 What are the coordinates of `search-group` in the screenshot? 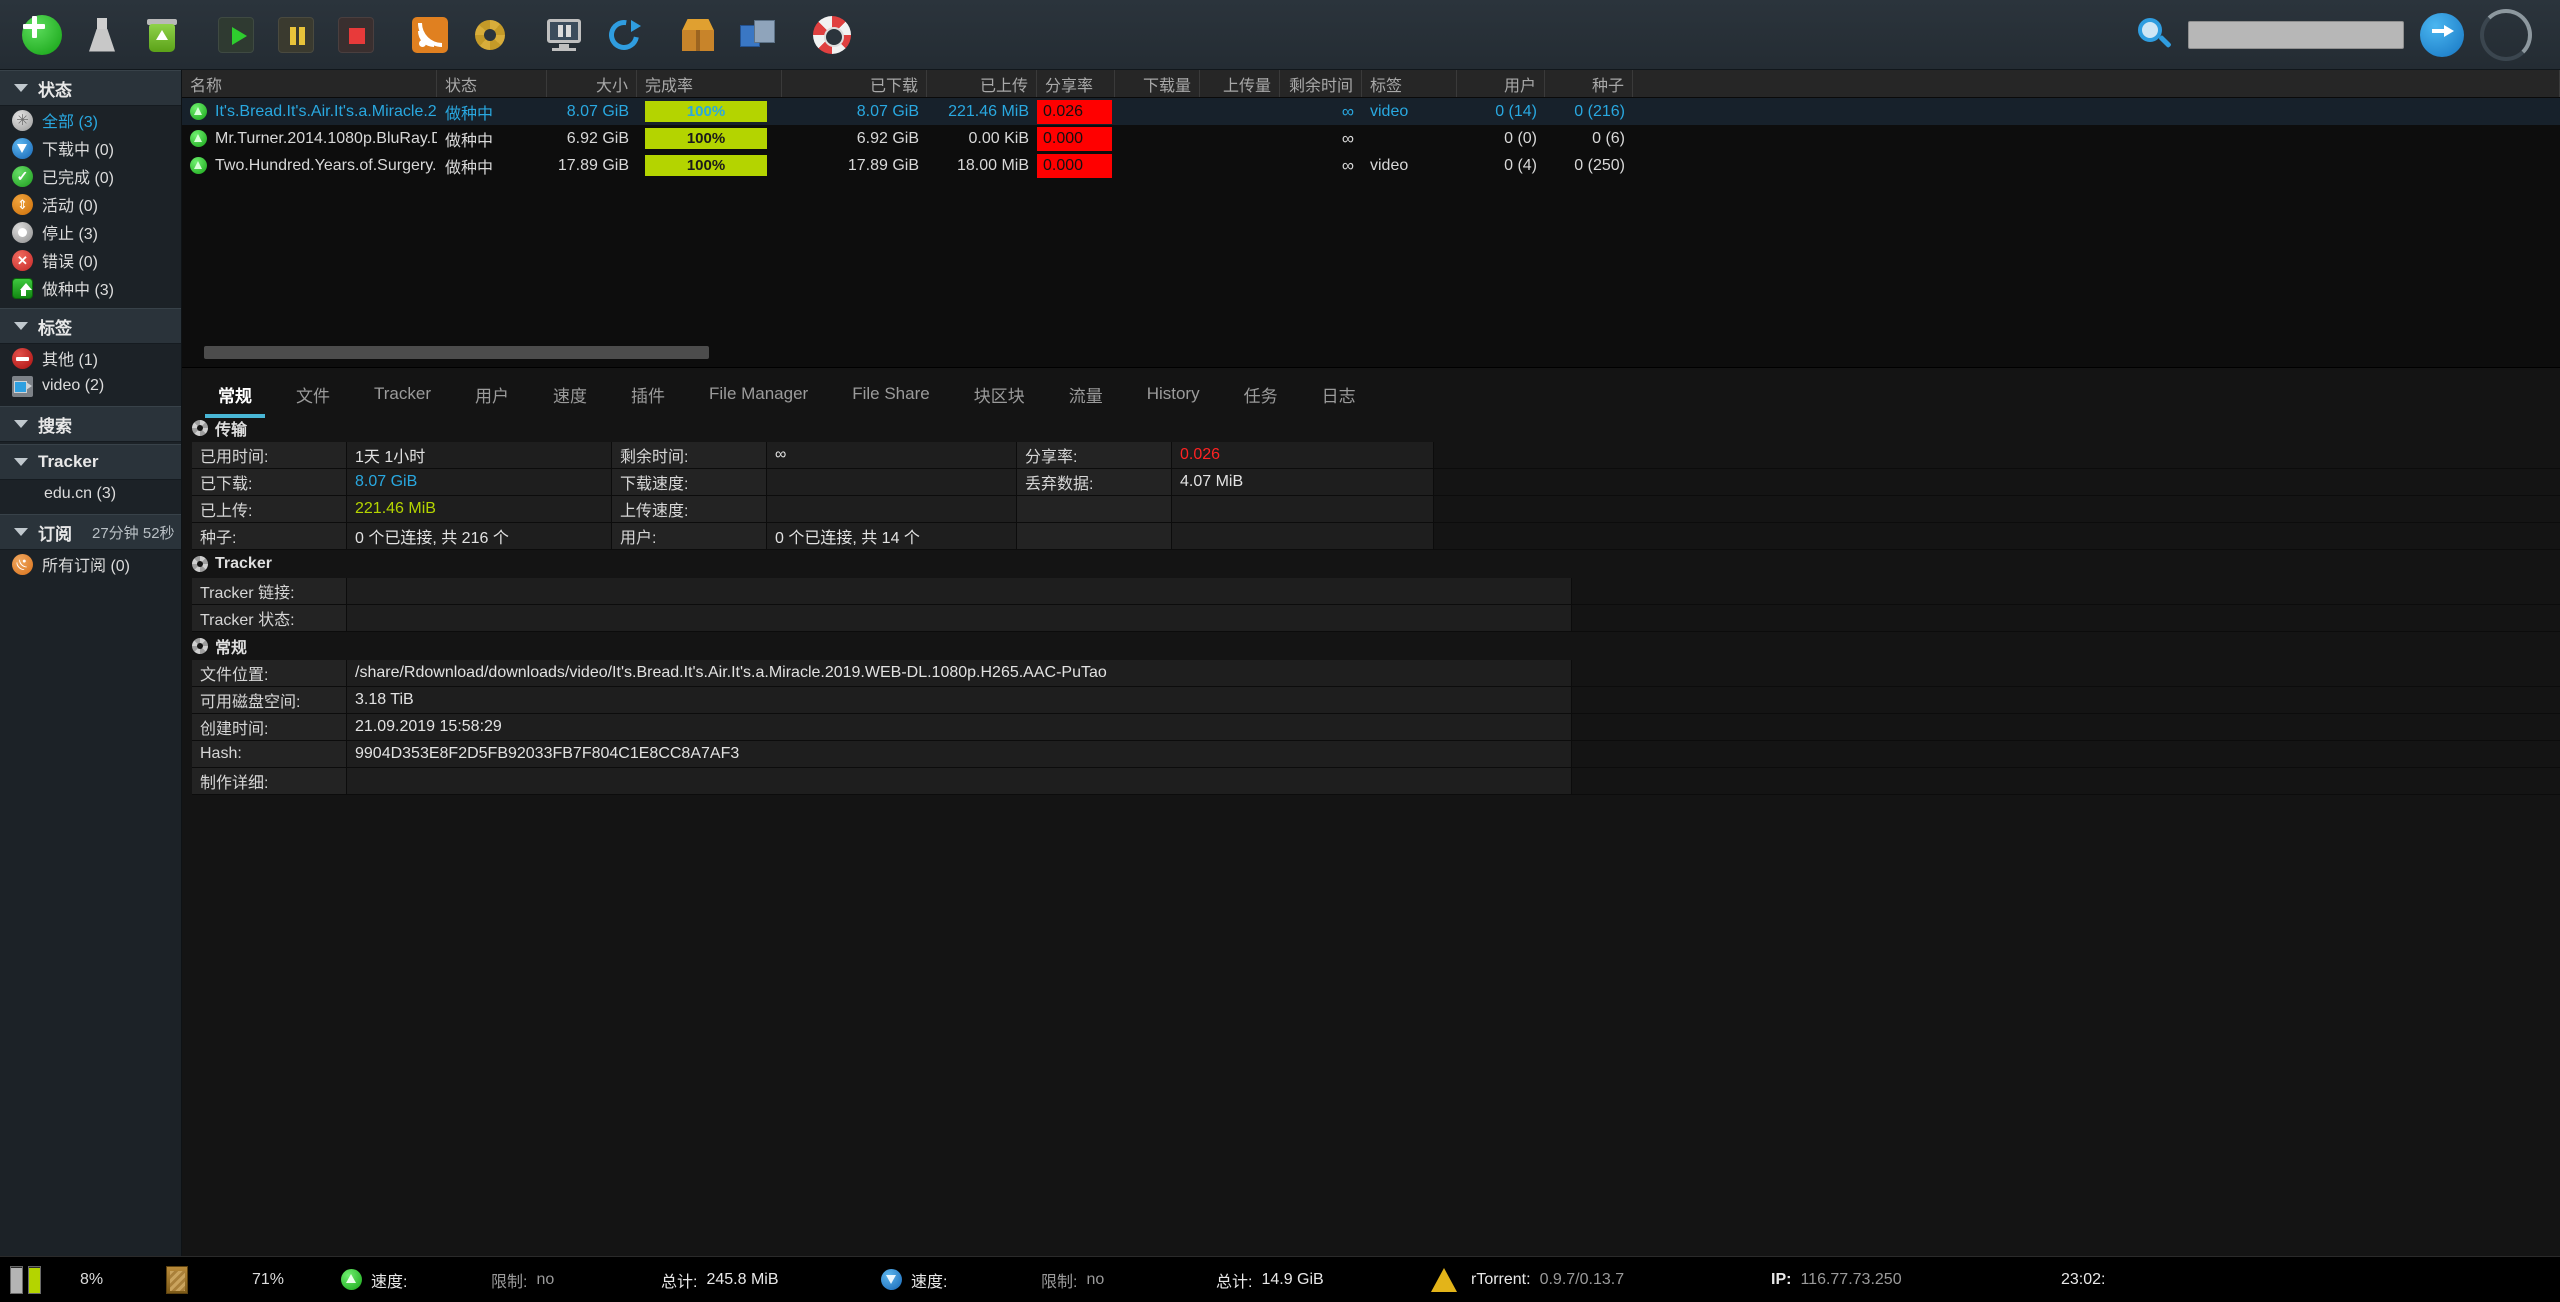 It's located at (2269, 35).